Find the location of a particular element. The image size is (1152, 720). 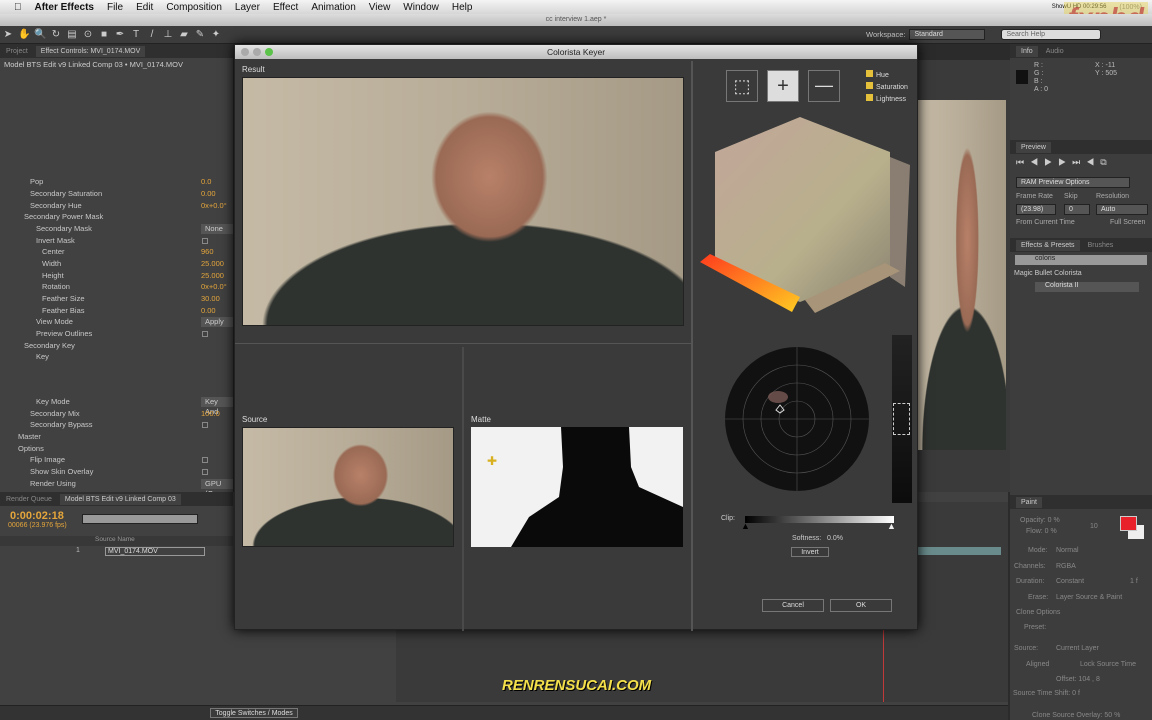

menu-file: File is located at coordinates (115, 7).